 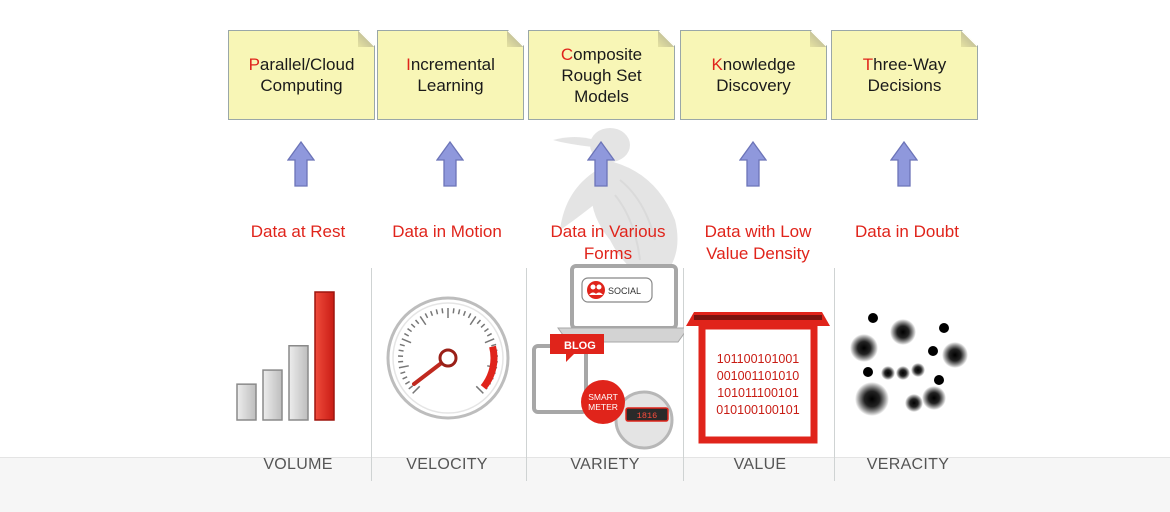 I want to click on method-title: Learning, so click(x=450, y=85).